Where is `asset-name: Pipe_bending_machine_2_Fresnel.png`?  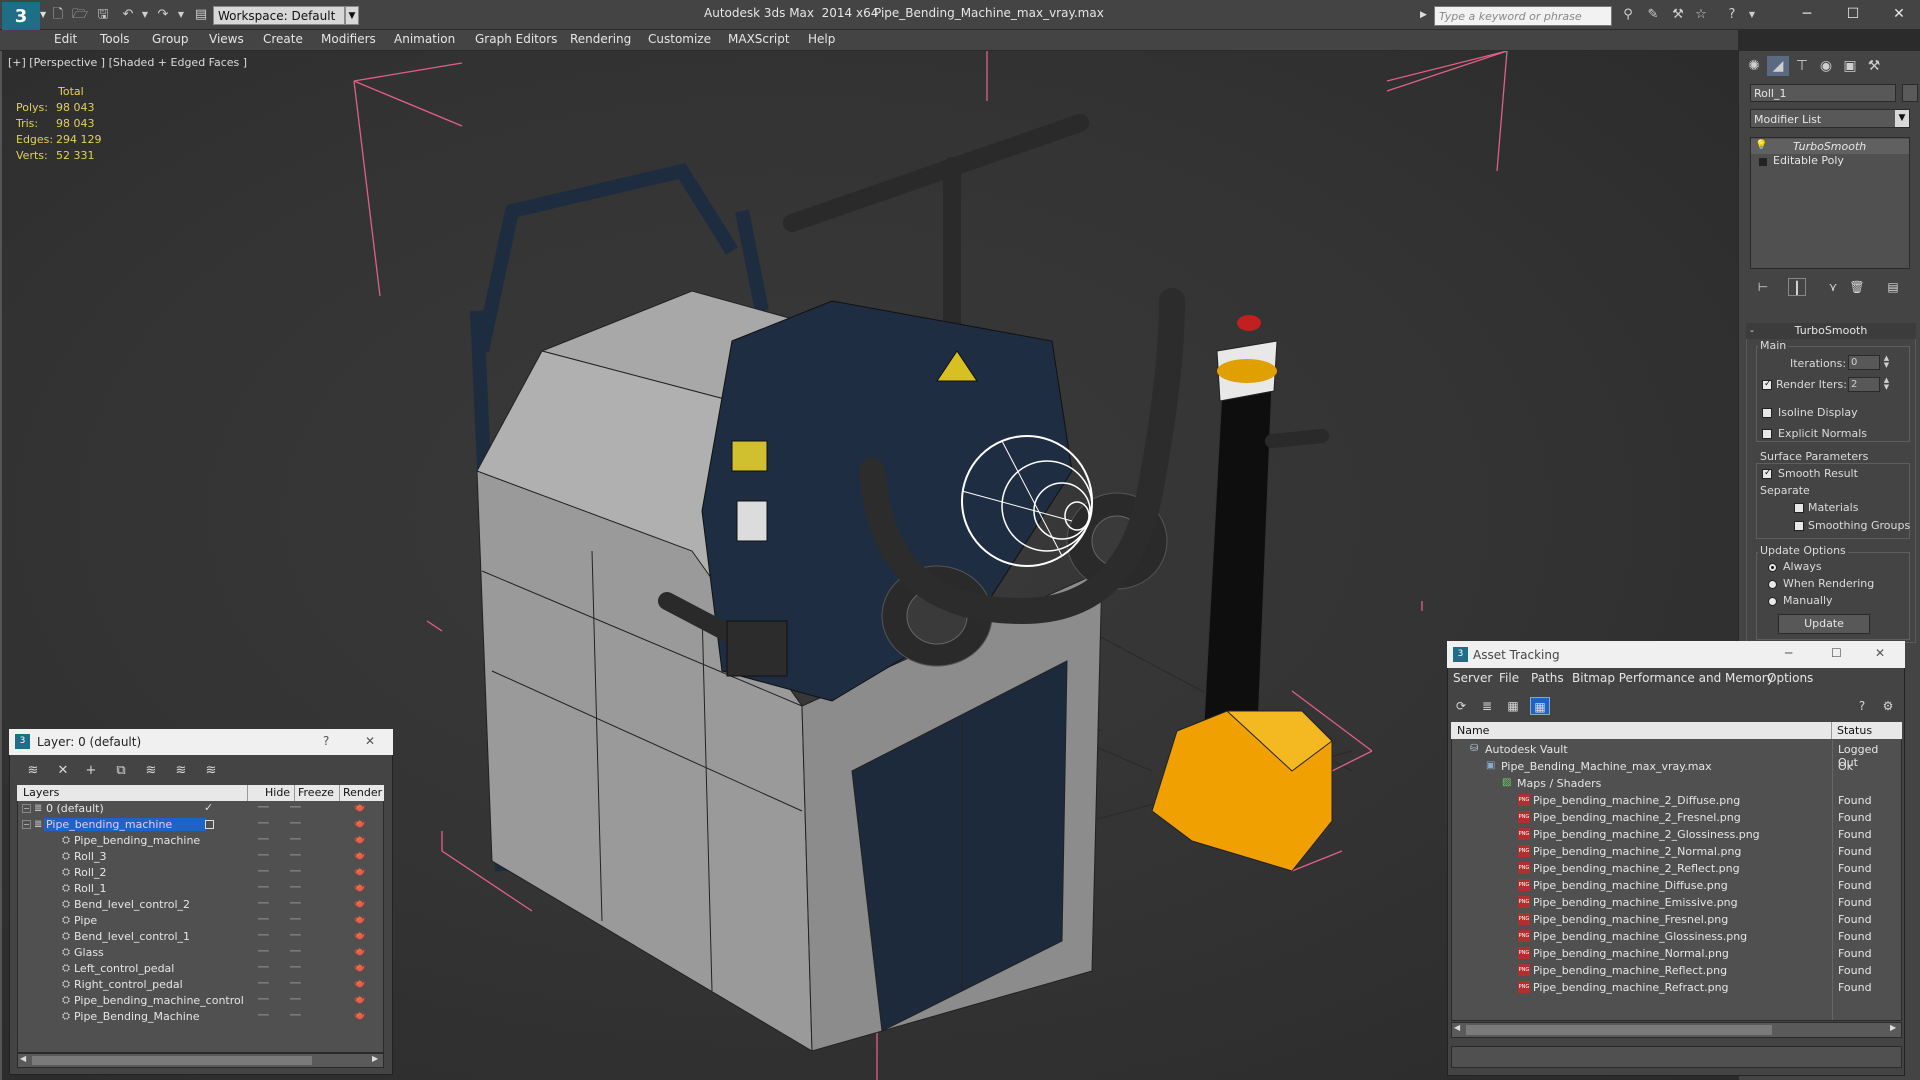
asset-name: Pipe_bending_machine_2_Fresnel.png is located at coordinates (1637, 817).